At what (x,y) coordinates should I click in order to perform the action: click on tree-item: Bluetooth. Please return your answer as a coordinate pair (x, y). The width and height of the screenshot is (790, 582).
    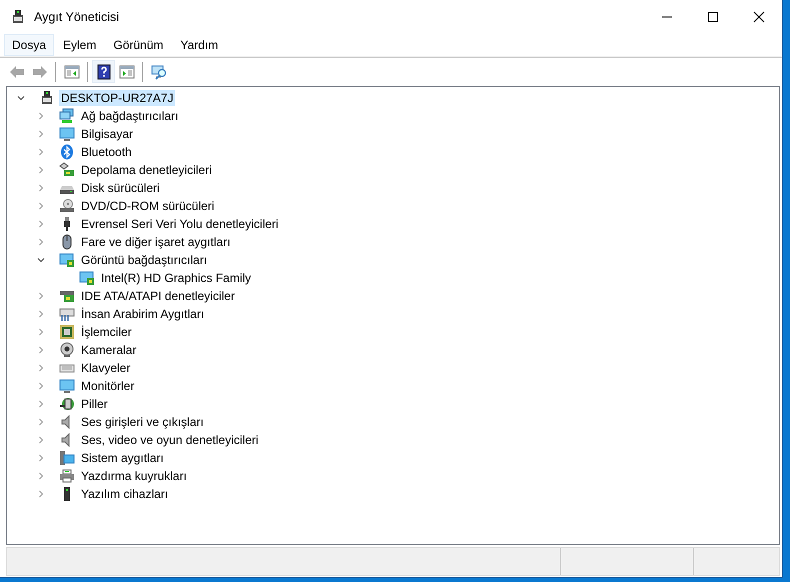
    Looking at the image, I should click on (106, 152).